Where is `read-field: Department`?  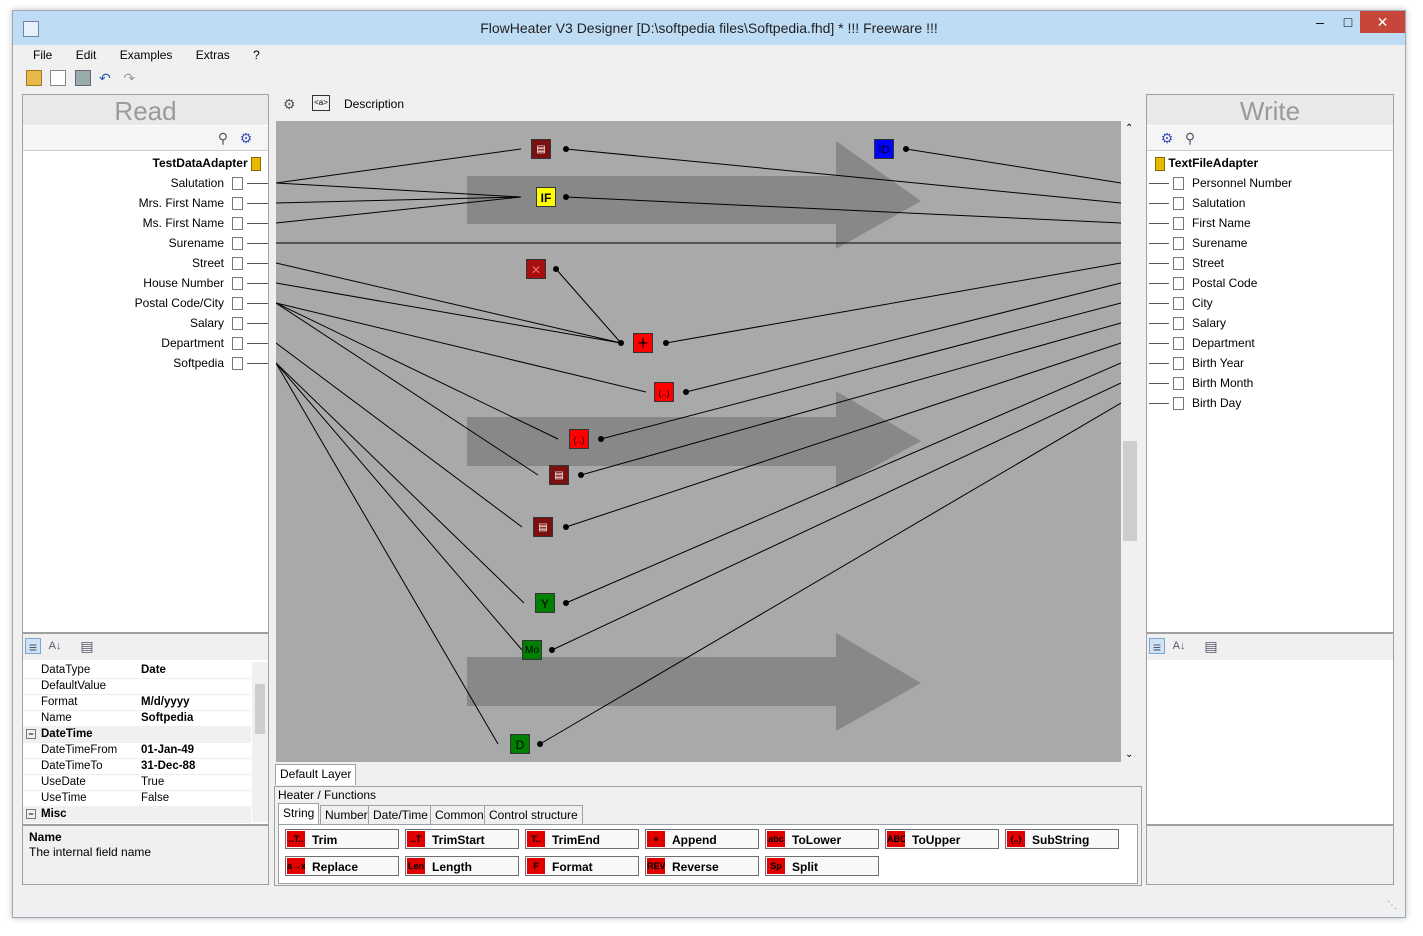 read-field: Department is located at coordinates (133, 343).